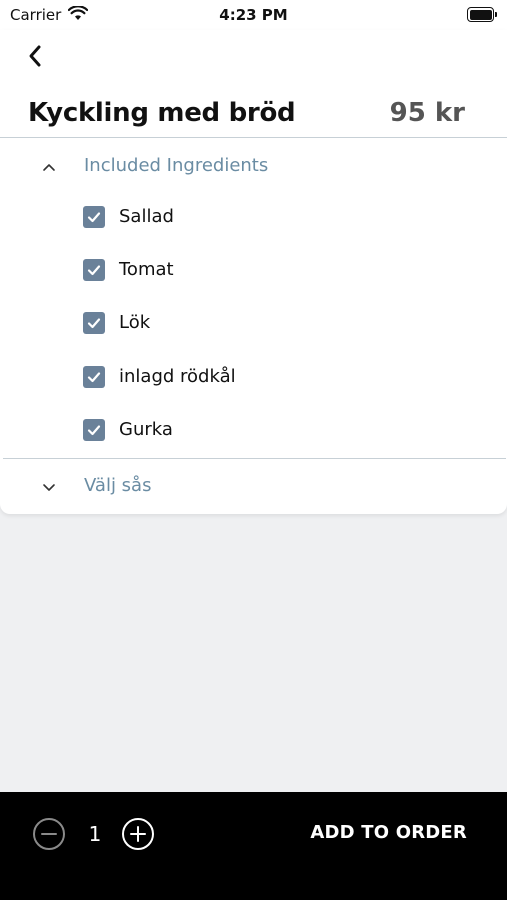 The image size is (507, 900). Describe the element at coordinates (95, 834) in the screenshot. I see `quantity-value: 1` at that location.